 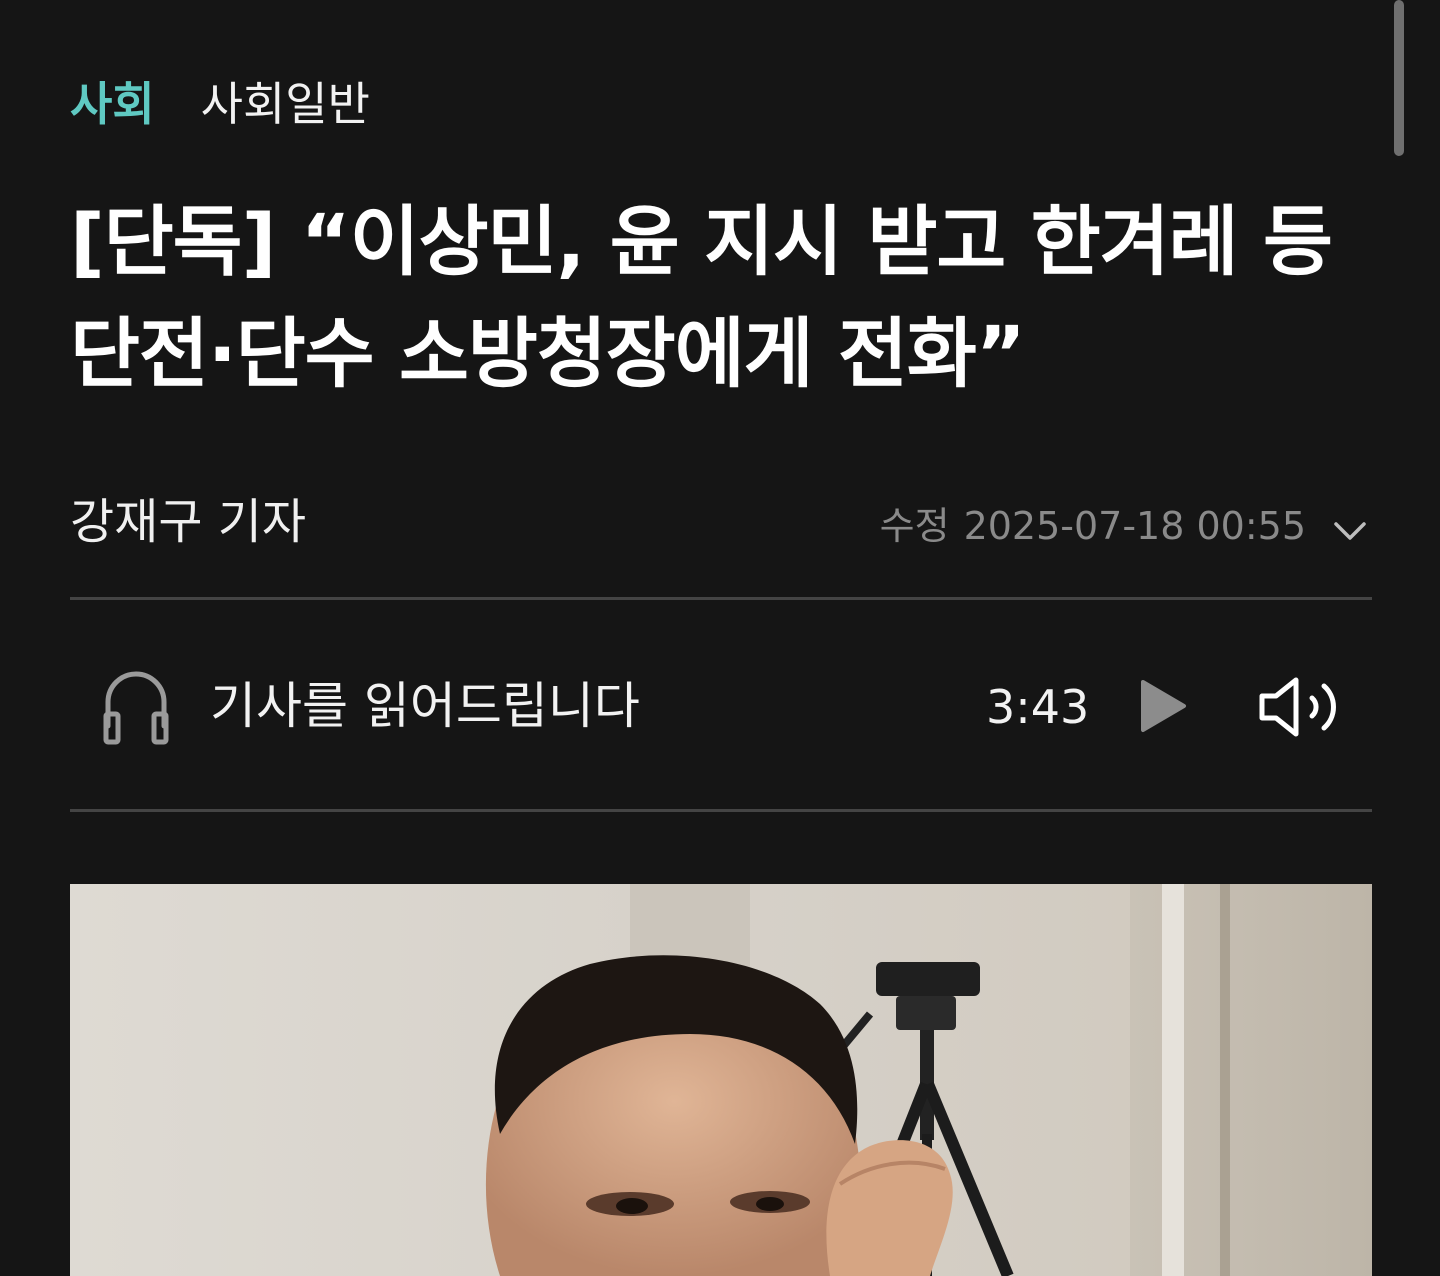 What do you see at coordinates (721, 810) in the screenshot?
I see `divider` at bounding box center [721, 810].